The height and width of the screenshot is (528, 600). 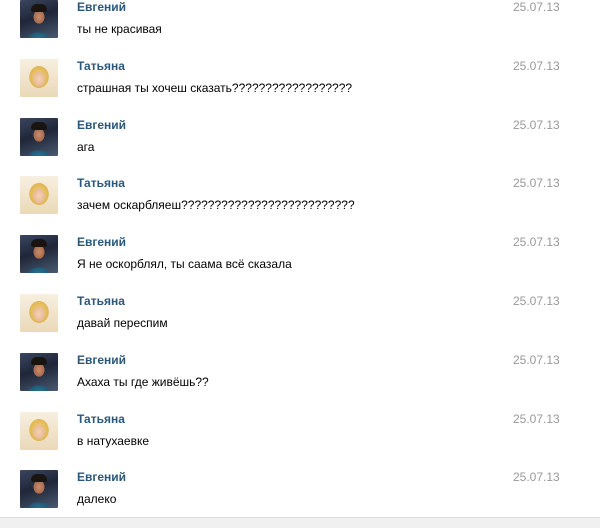 What do you see at coordinates (300, 138) in the screenshot?
I see `message-item: Евгений ага 25.07.13` at bounding box center [300, 138].